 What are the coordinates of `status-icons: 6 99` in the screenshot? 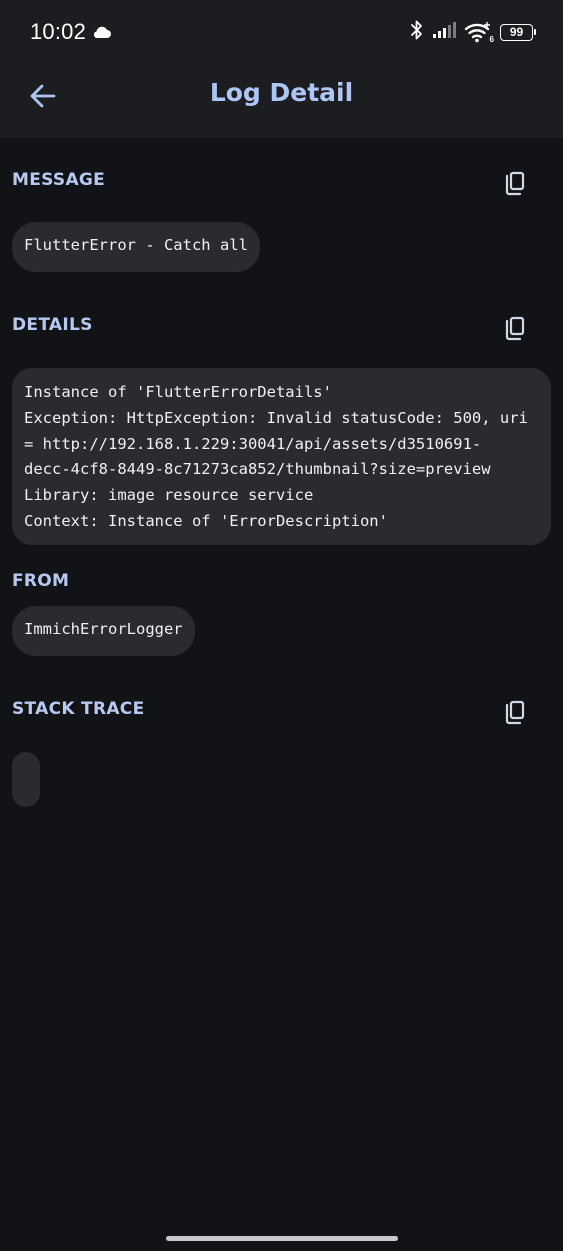 It's located at (473, 32).